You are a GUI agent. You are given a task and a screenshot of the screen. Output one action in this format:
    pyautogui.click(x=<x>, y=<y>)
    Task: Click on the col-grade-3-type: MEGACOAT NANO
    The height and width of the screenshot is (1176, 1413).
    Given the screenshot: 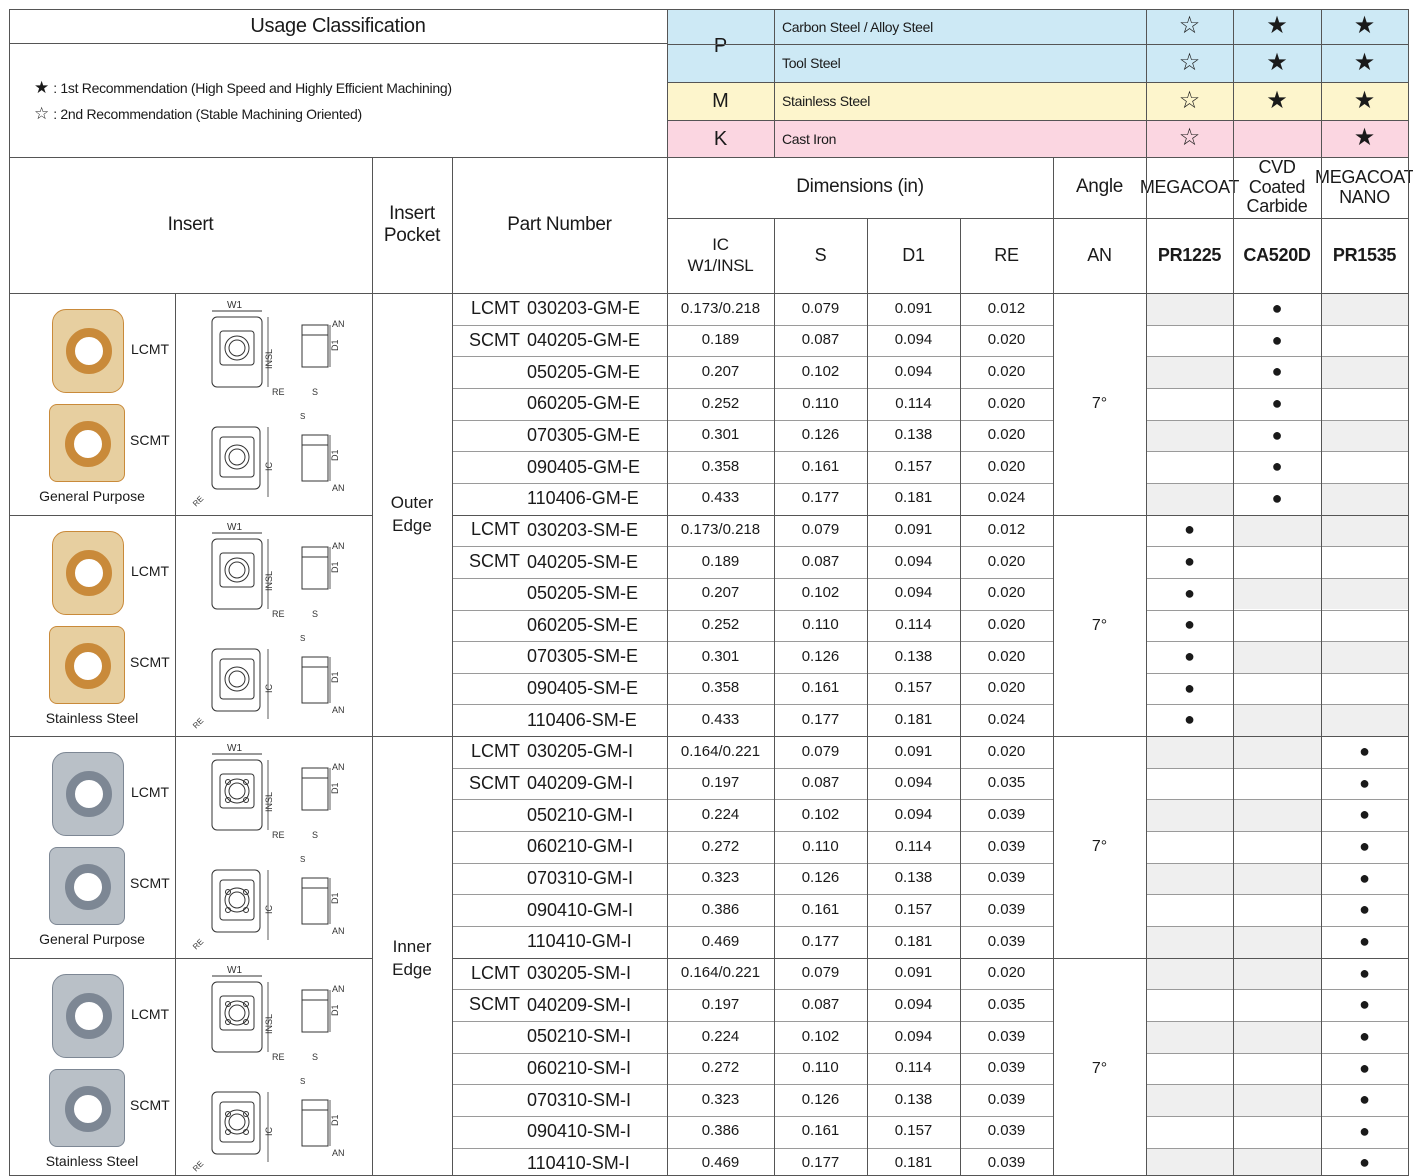 What is the action you would take?
    pyautogui.click(x=1364, y=186)
    